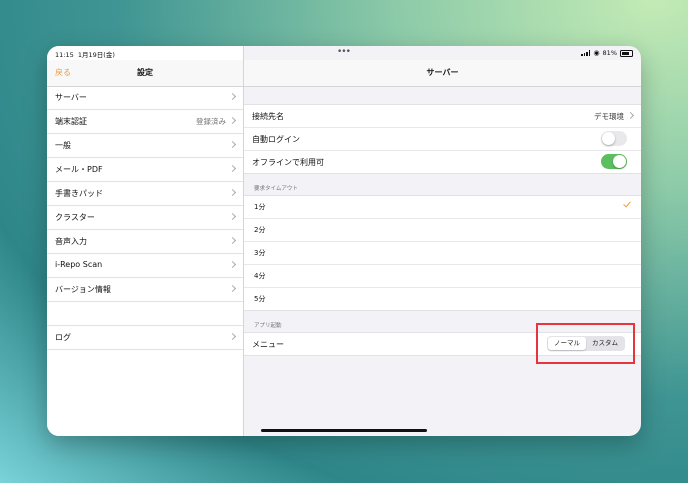  What do you see at coordinates (79, 264) in the screenshot?
I see `sidebar-item-label: i-Repo Scan` at bounding box center [79, 264].